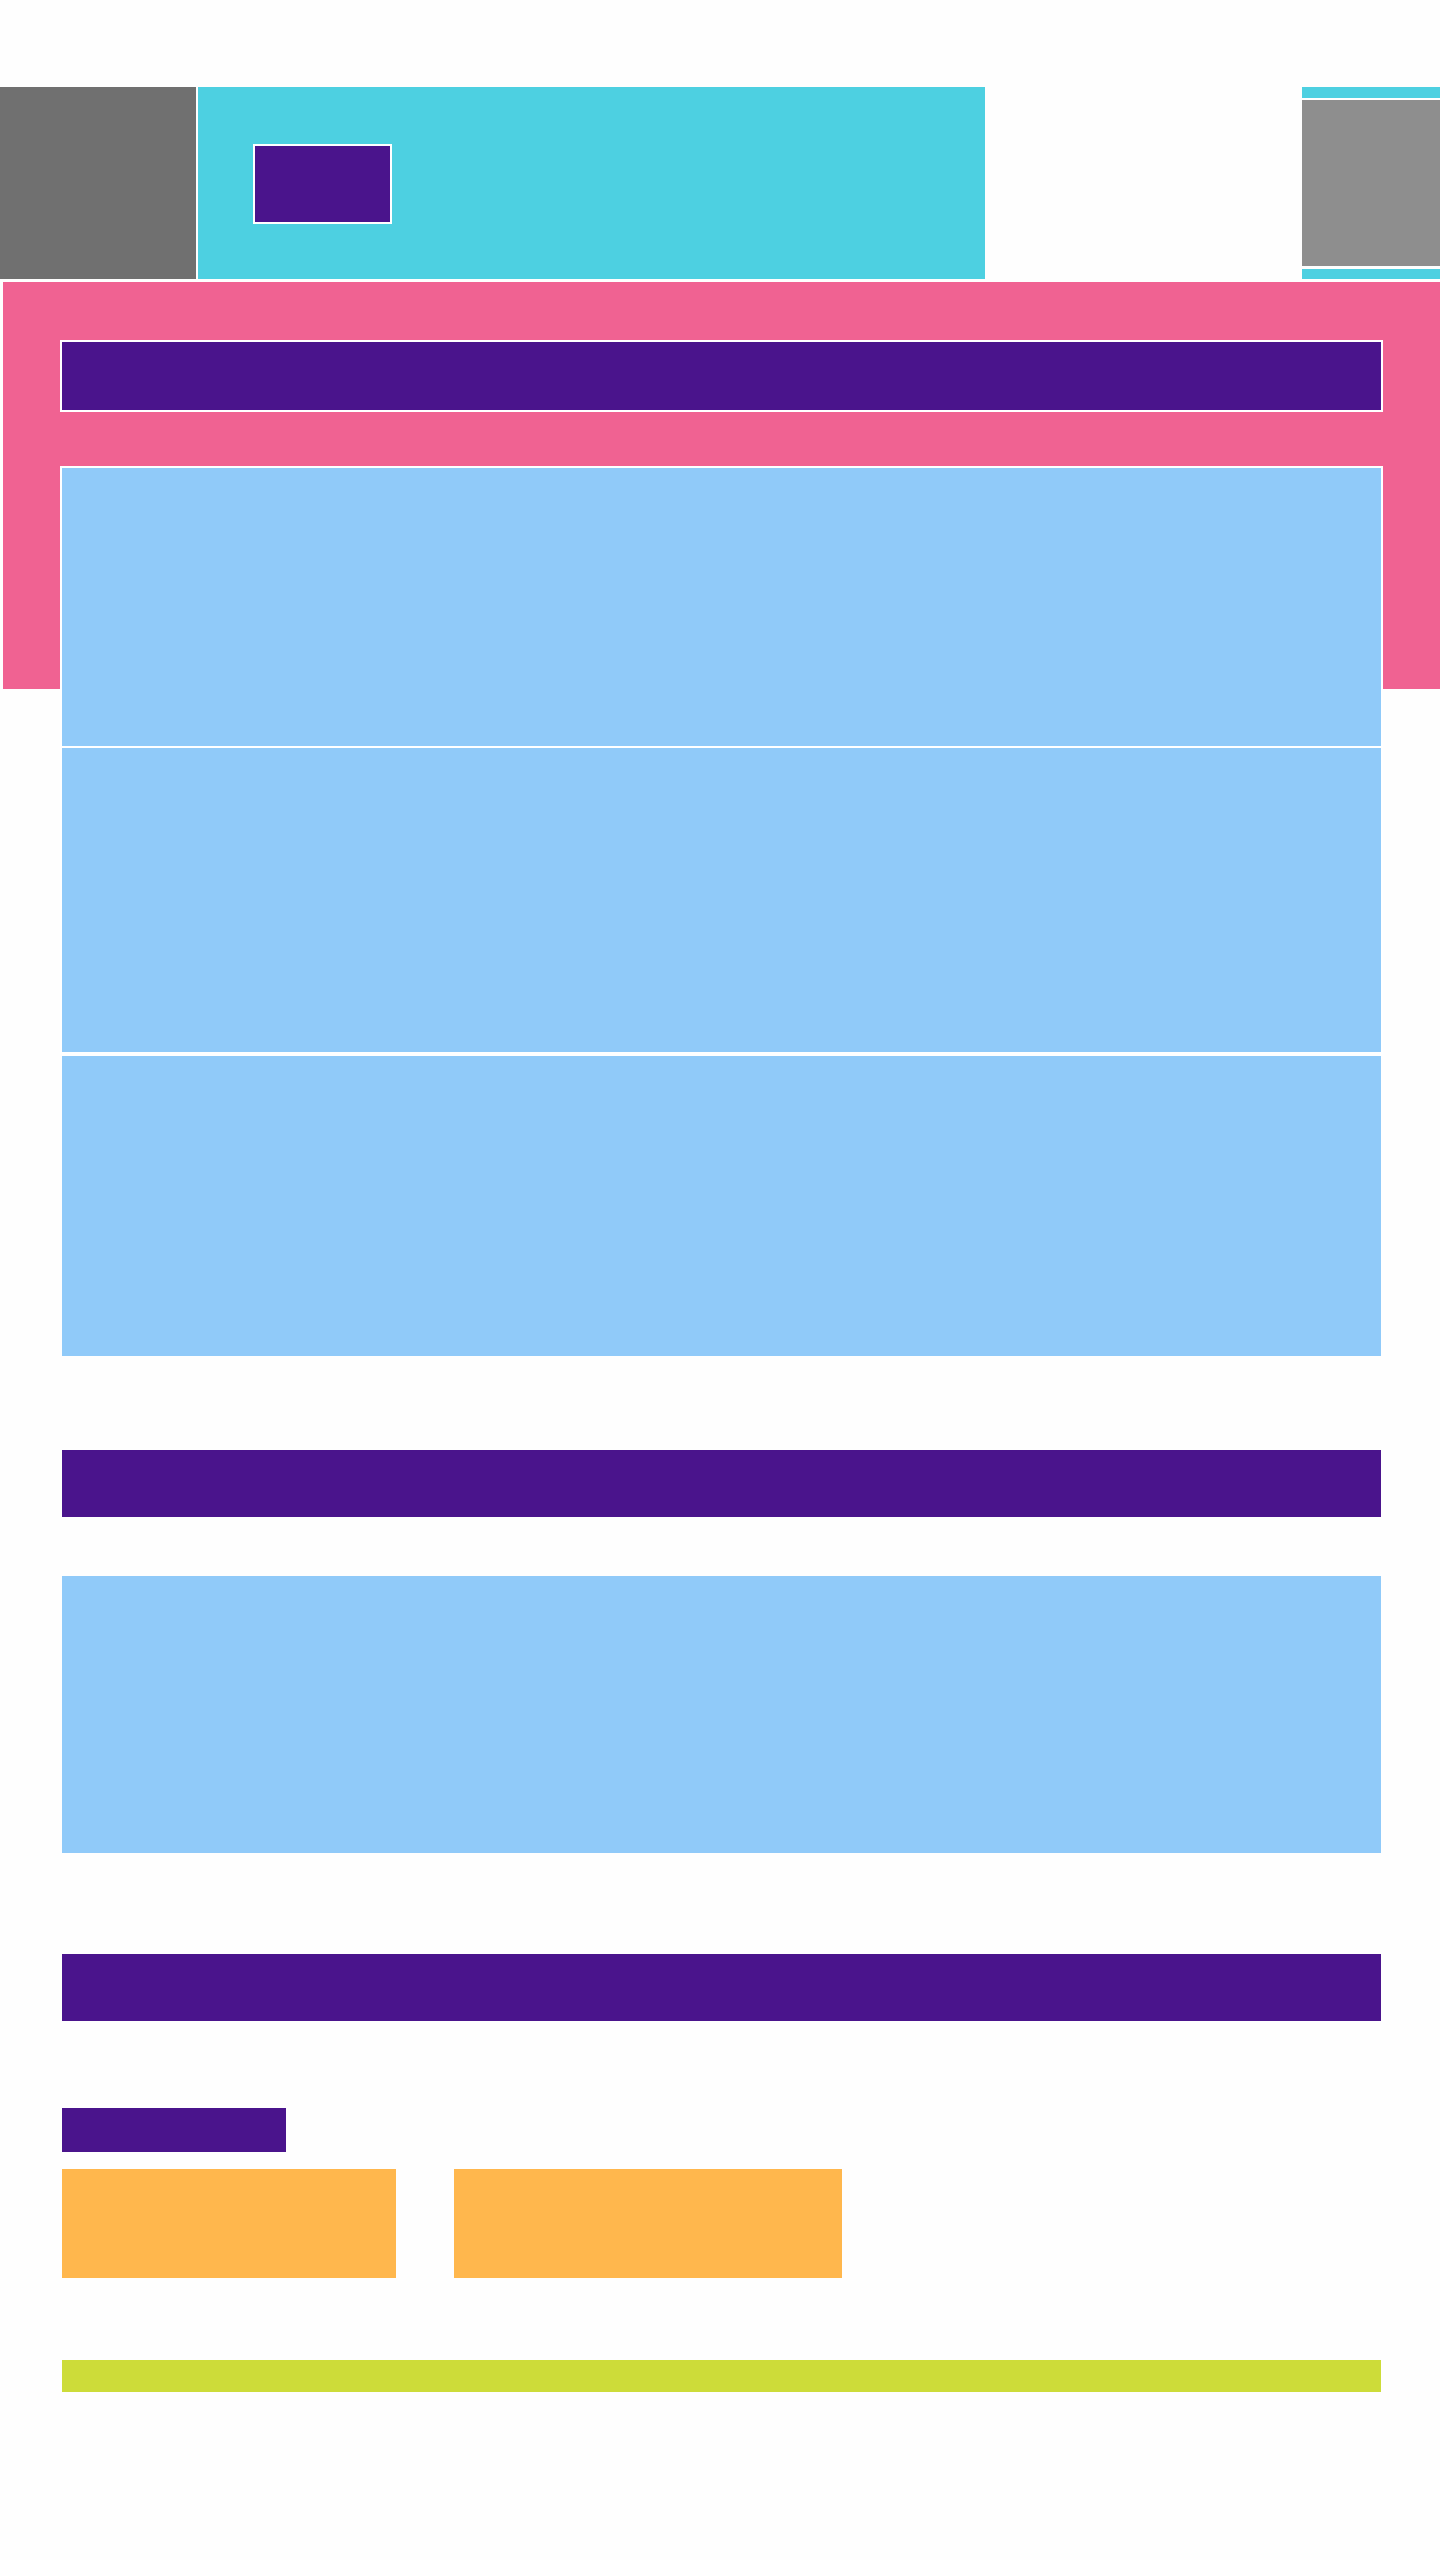 This screenshot has height=2560, width=1440. What do you see at coordinates (174, 2130) in the screenshot?
I see `sub-heading-label` at bounding box center [174, 2130].